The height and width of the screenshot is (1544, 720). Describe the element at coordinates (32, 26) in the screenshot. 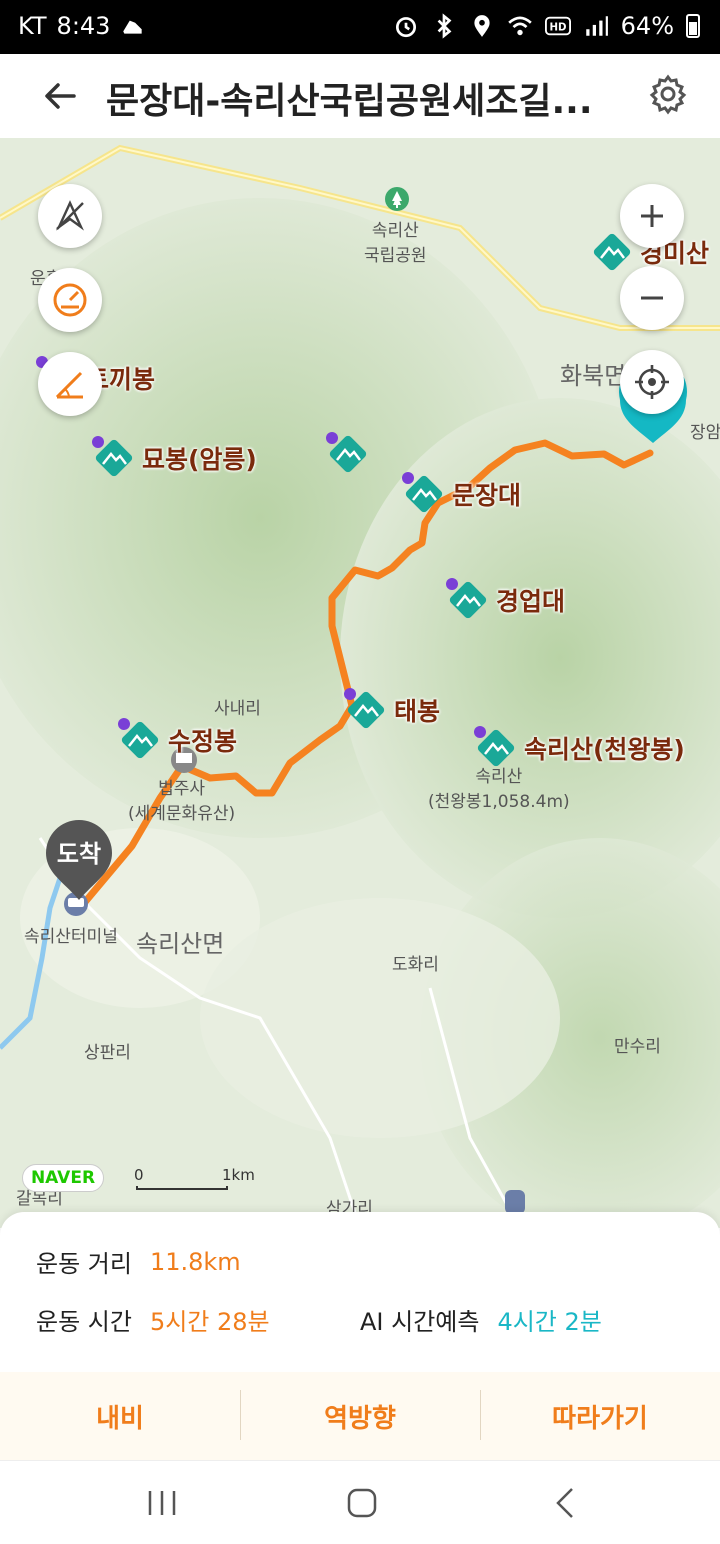

I see `carrier: KT` at that location.